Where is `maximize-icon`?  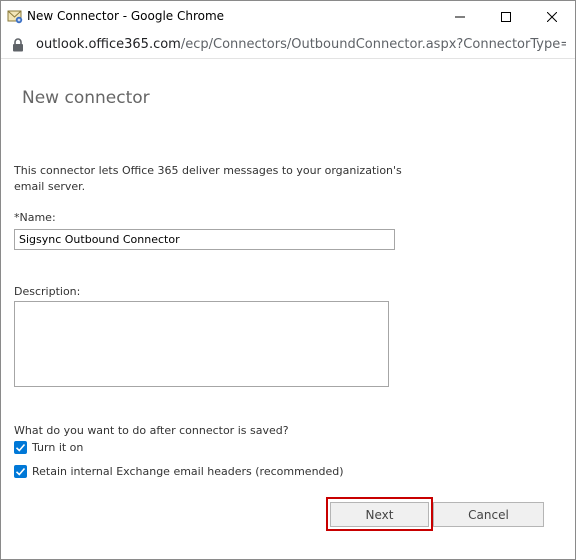
maximize-icon is located at coordinates (506, 16).